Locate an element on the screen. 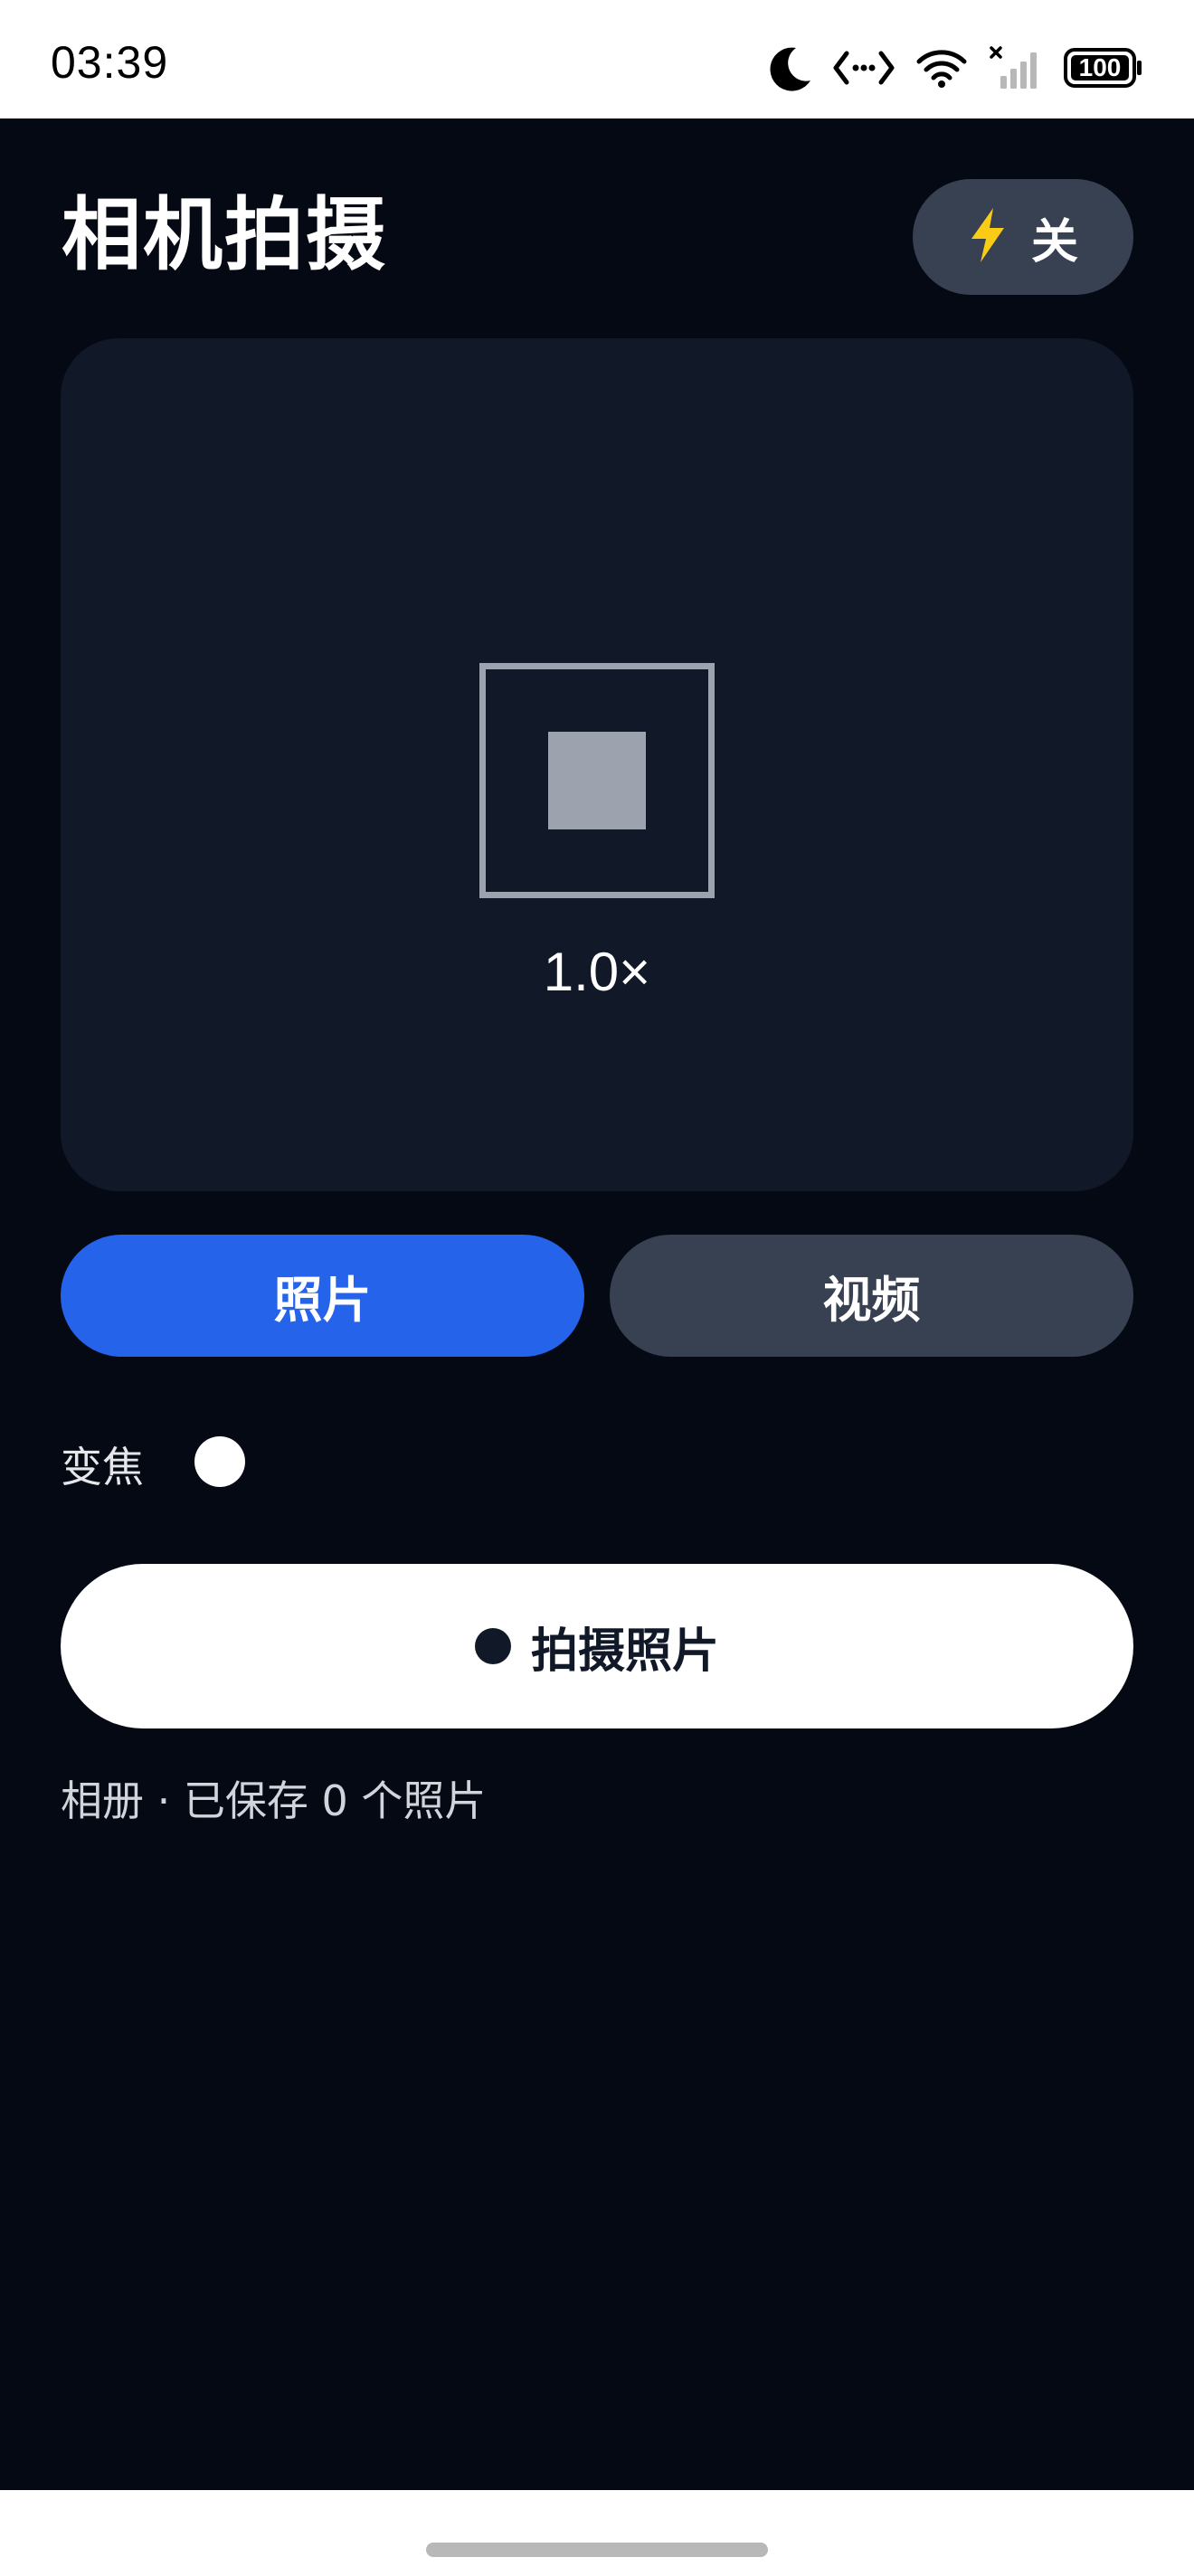  flash-toggle-button: 关 is located at coordinates (1023, 237).